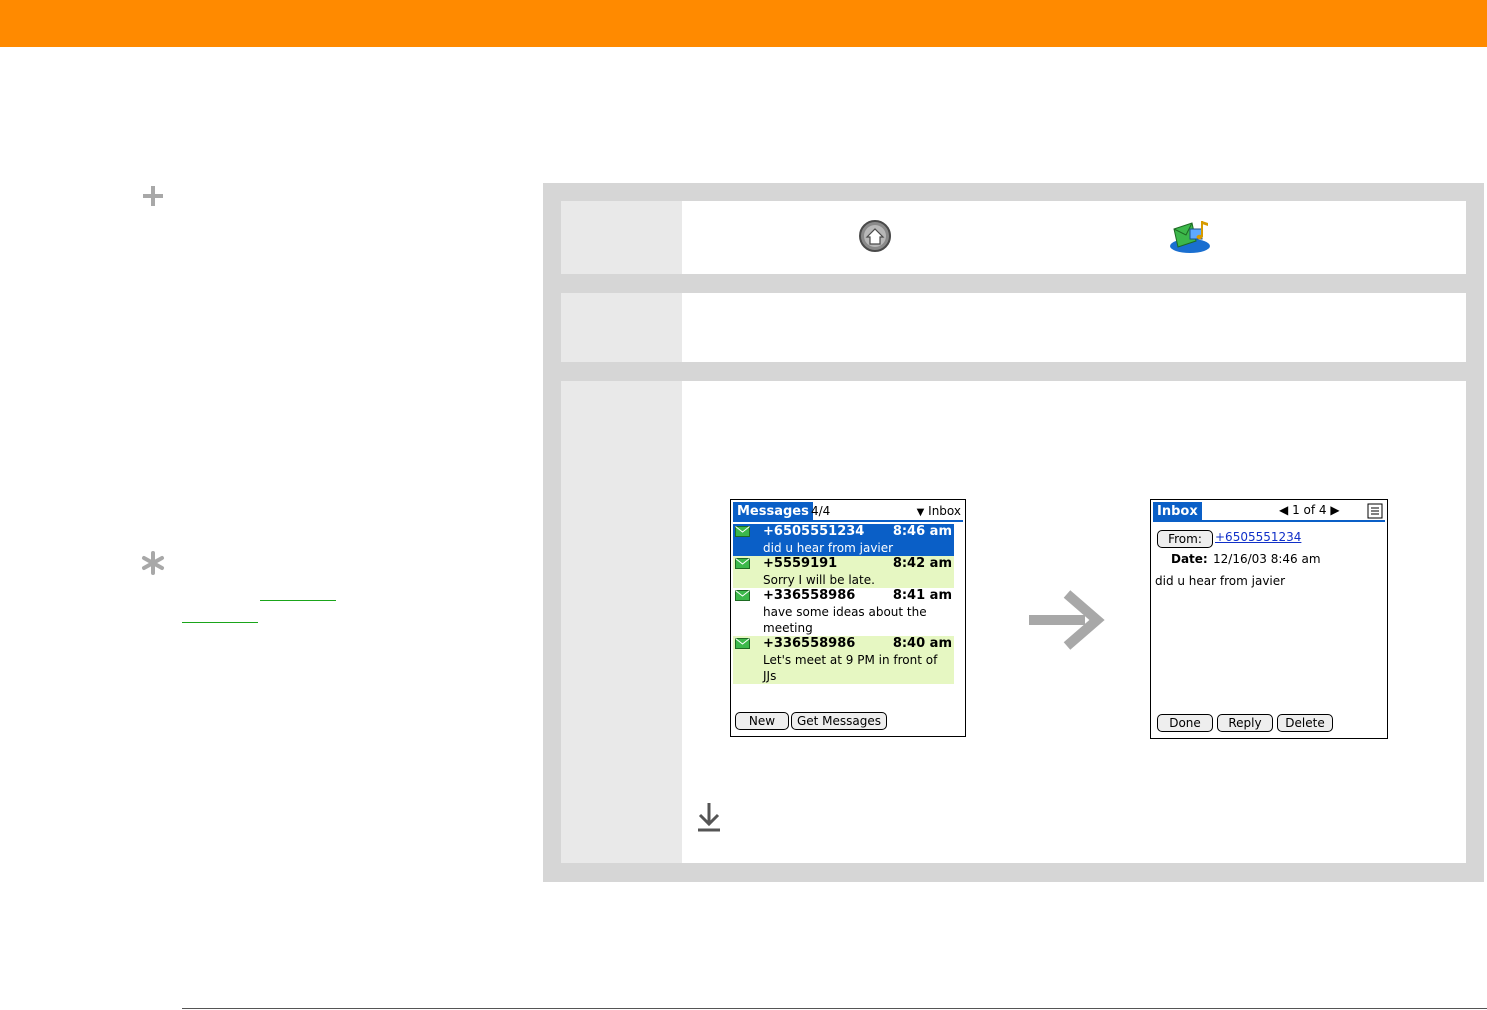 The image size is (1487, 1010). I want to click on plus-icon, so click(153, 196).